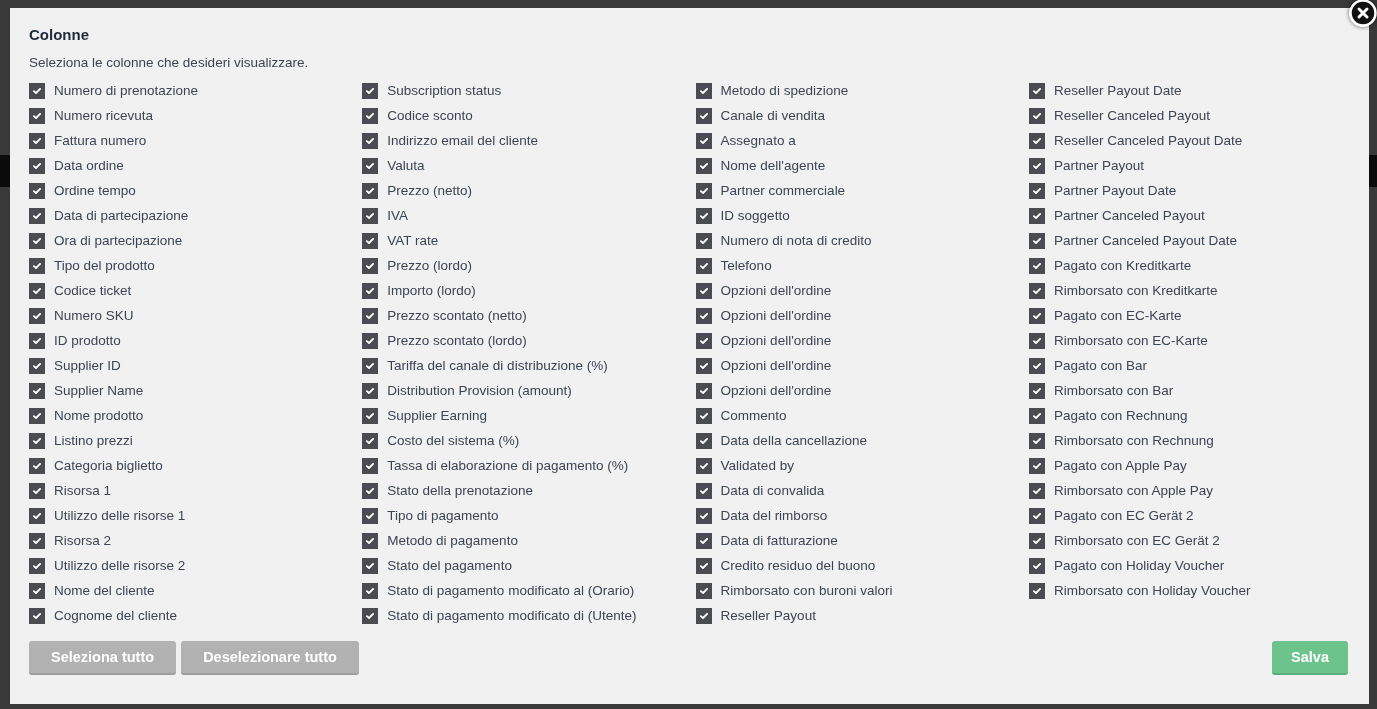  What do you see at coordinates (406, 165) in the screenshot?
I see `checkbox-label: Valuta` at bounding box center [406, 165].